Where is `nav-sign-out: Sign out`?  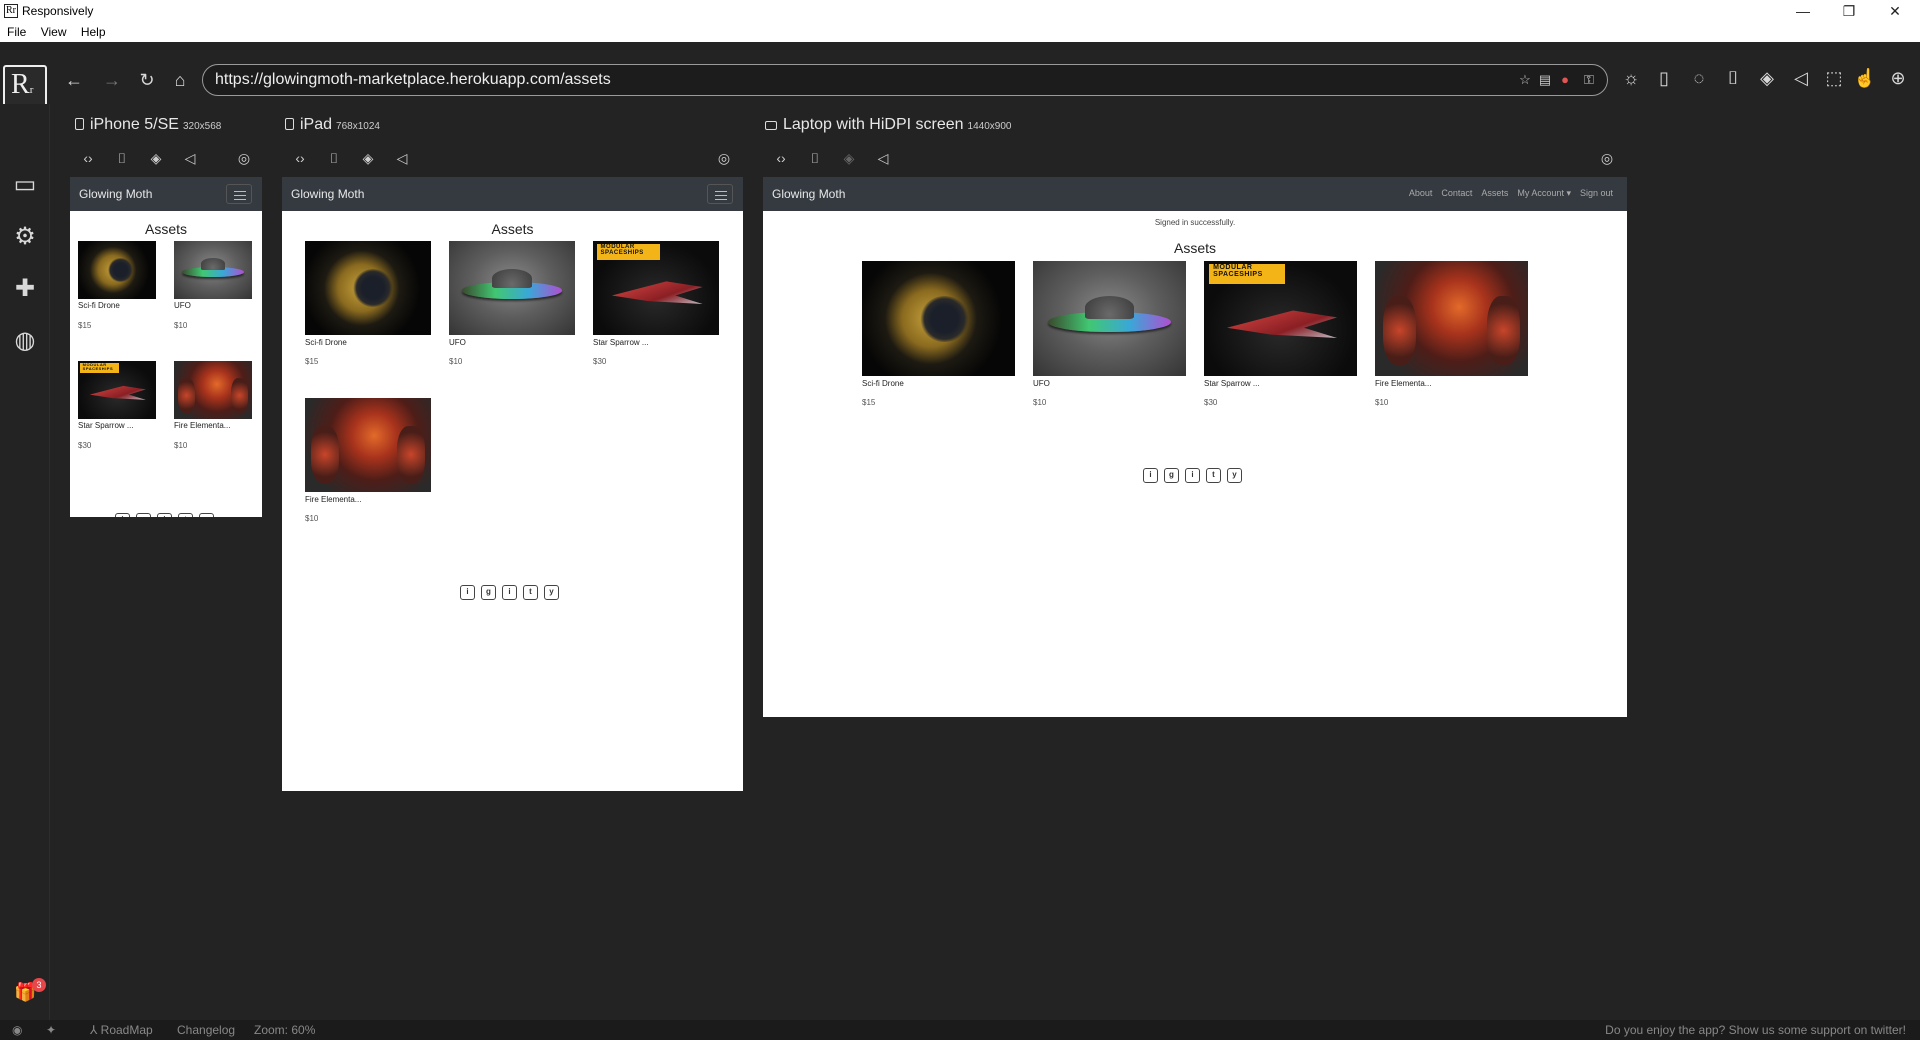 nav-sign-out: Sign out is located at coordinates (1596, 193).